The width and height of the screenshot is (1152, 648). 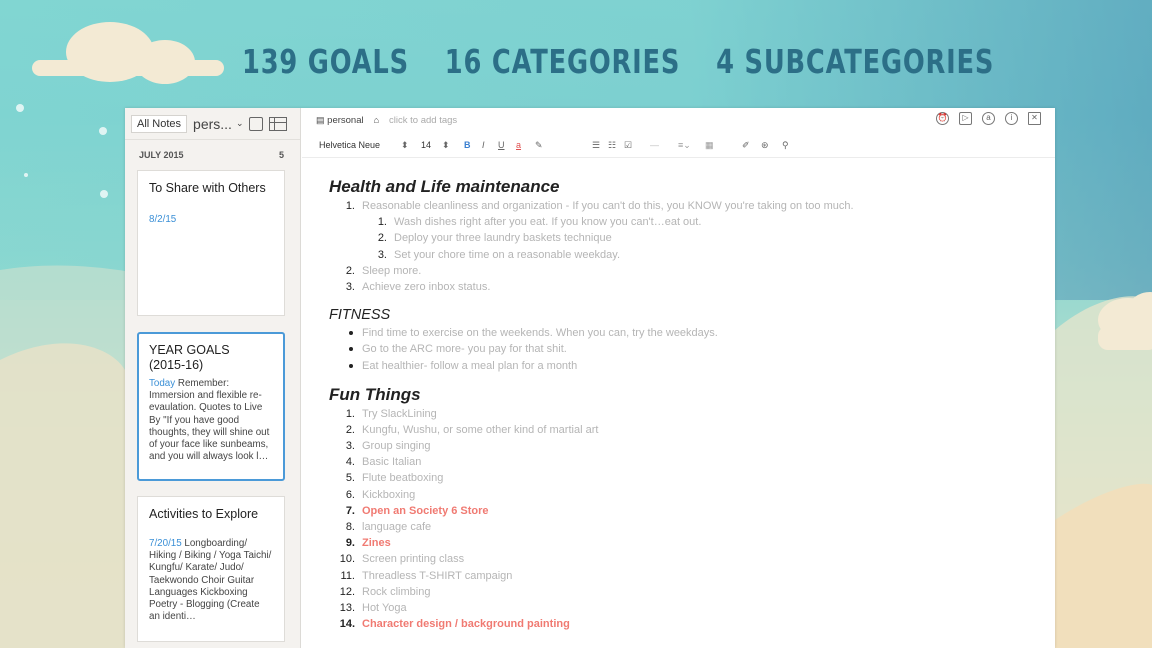 I want to click on note-card: To Share with Others 8/2/15, so click(x=211, y=243).